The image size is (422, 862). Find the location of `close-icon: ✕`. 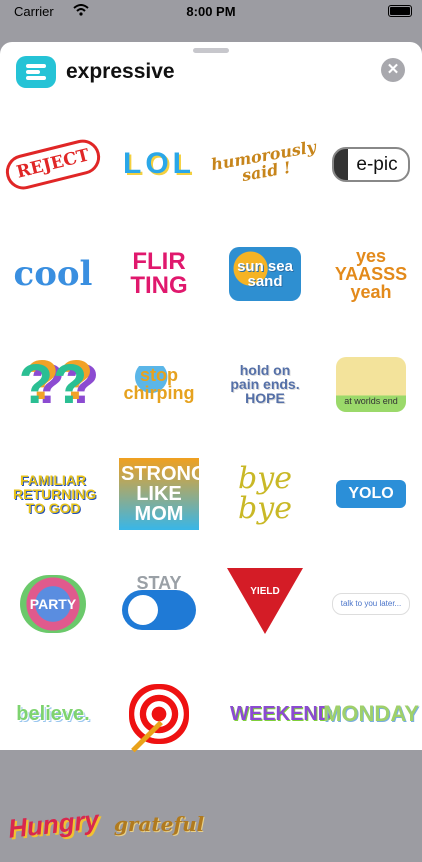

close-icon: ✕ is located at coordinates (393, 69).